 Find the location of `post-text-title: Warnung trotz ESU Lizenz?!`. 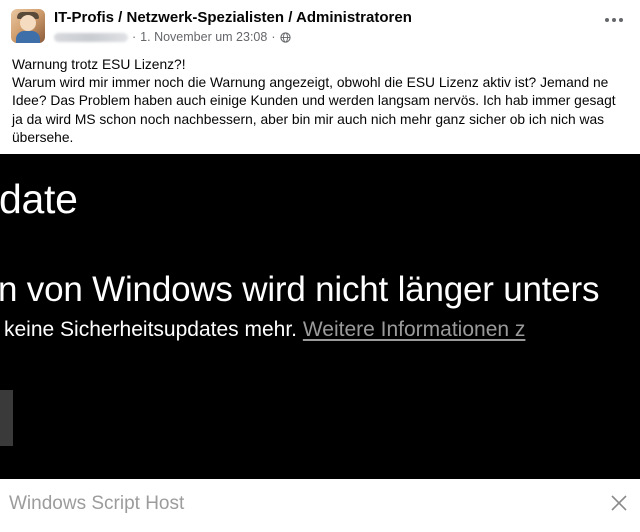

post-text-title: Warnung trotz ESU Lizenz?! is located at coordinates (99, 64).